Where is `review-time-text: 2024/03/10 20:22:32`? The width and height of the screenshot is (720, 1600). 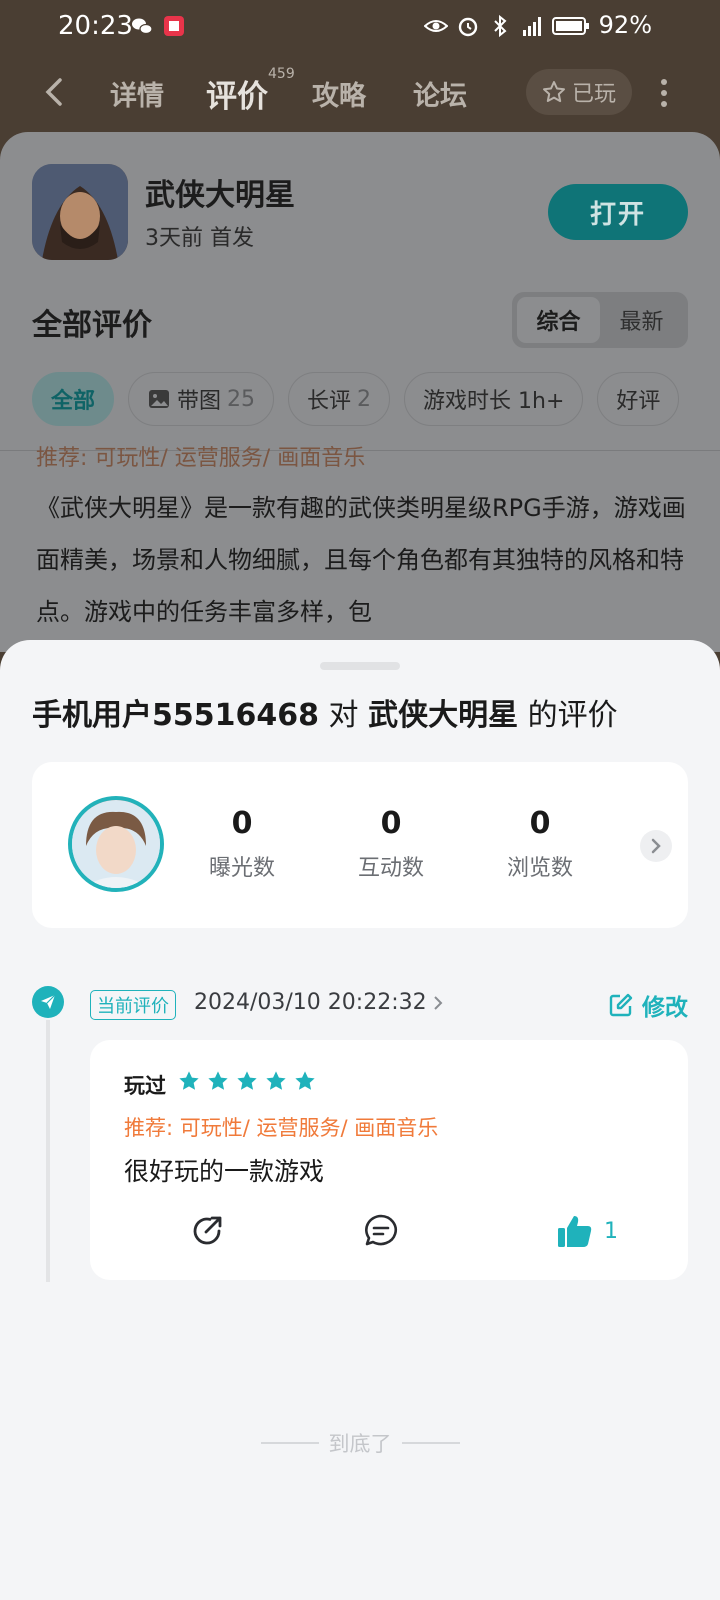
review-time-text: 2024/03/10 20:22:32 is located at coordinates (310, 1002).